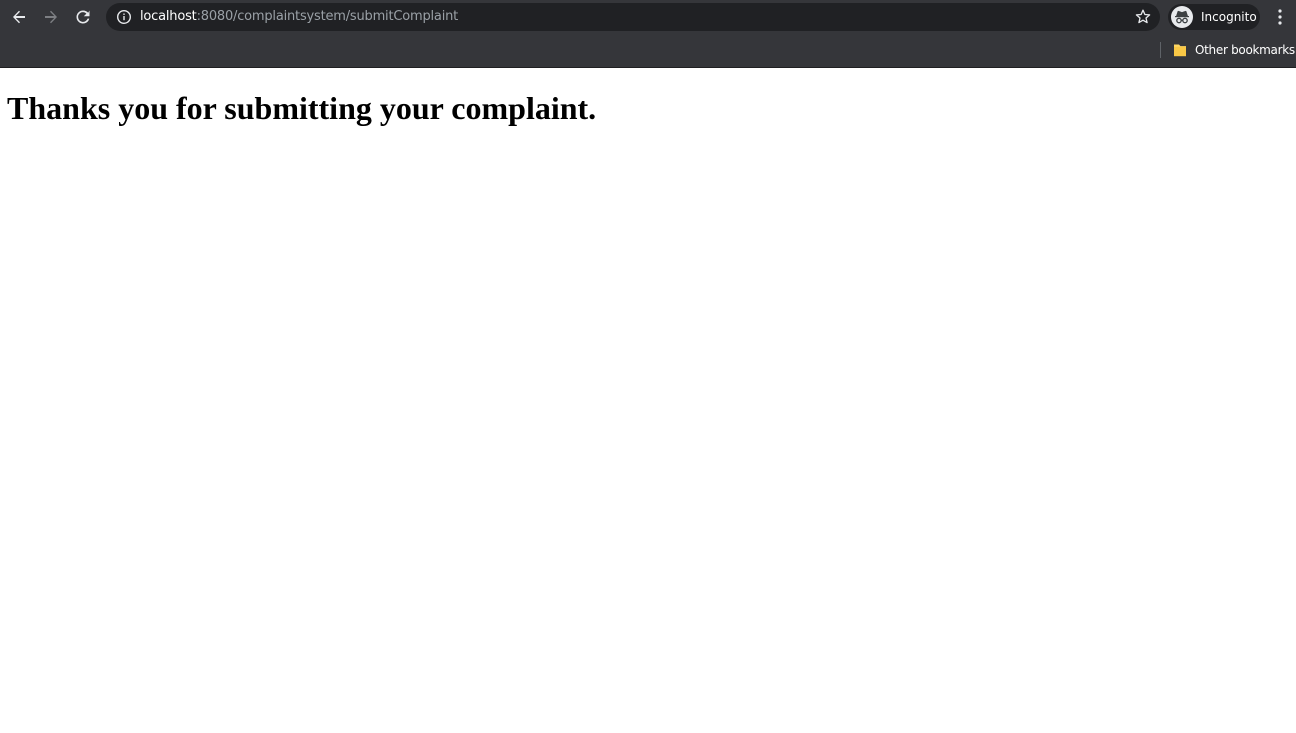  Describe the element at coordinates (1280, 17) in the screenshot. I see `kebab-menu-icon` at that location.